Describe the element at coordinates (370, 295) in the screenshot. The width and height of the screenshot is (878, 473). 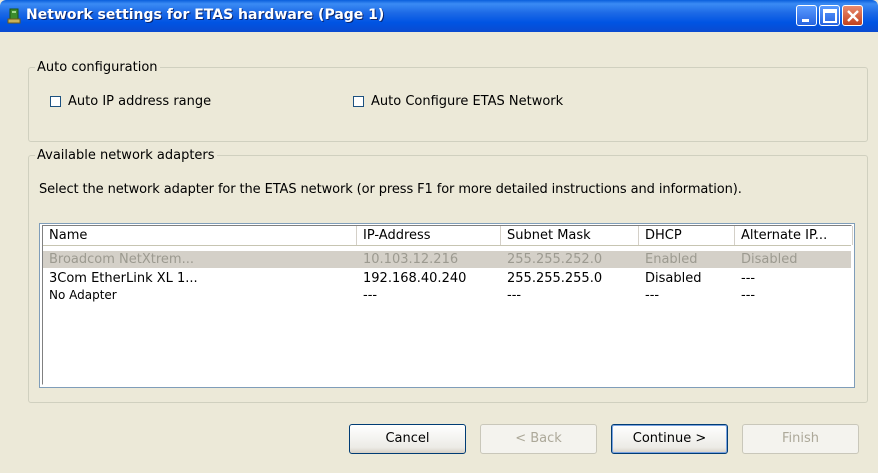
I see `cell-ip: ---` at that location.